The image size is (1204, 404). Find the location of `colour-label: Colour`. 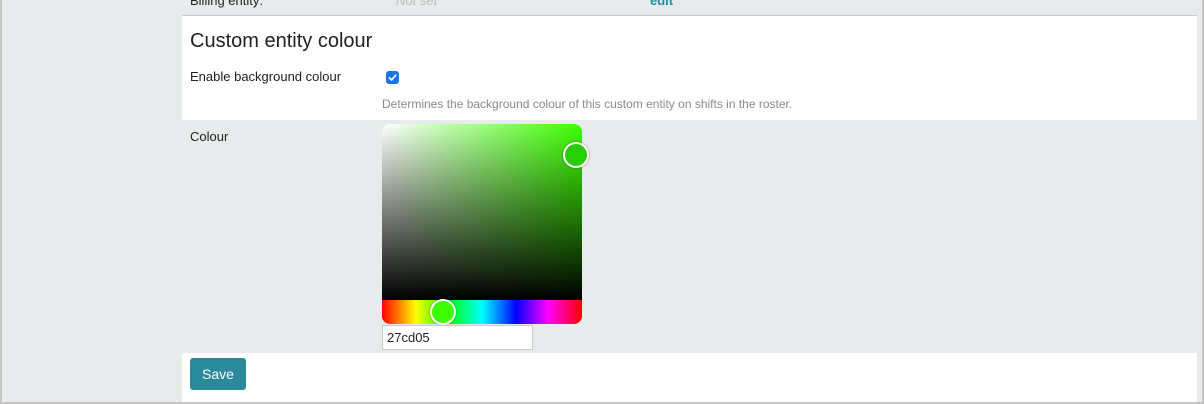

colour-label: Colour is located at coordinates (209, 136).